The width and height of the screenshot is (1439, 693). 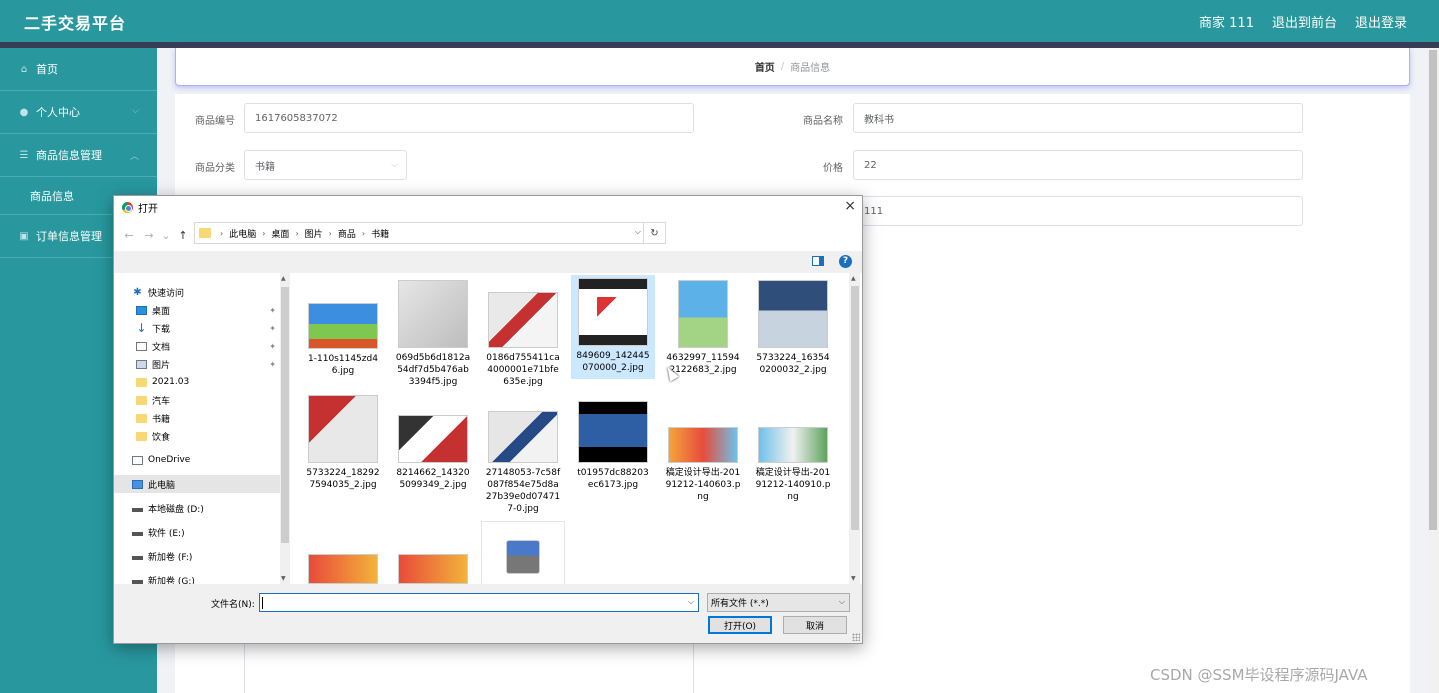 I want to click on file-item: 8214662_143205099349_2.jpg, so click(x=433, y=451).